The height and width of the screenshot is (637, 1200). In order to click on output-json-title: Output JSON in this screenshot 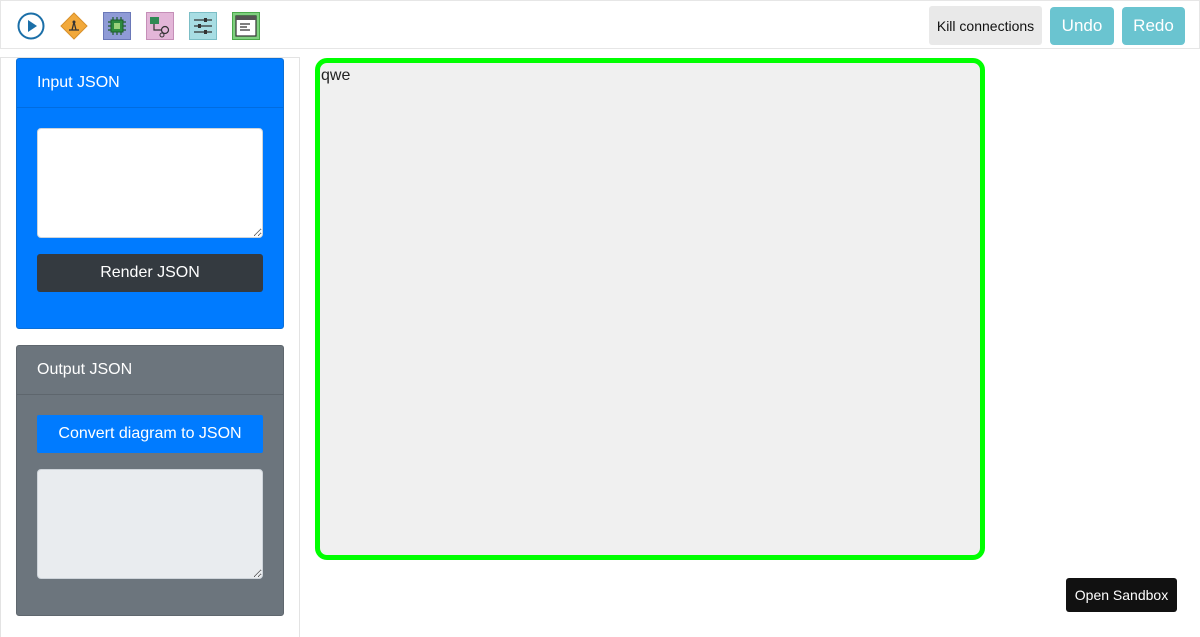, I will do `click(85, 369)`.